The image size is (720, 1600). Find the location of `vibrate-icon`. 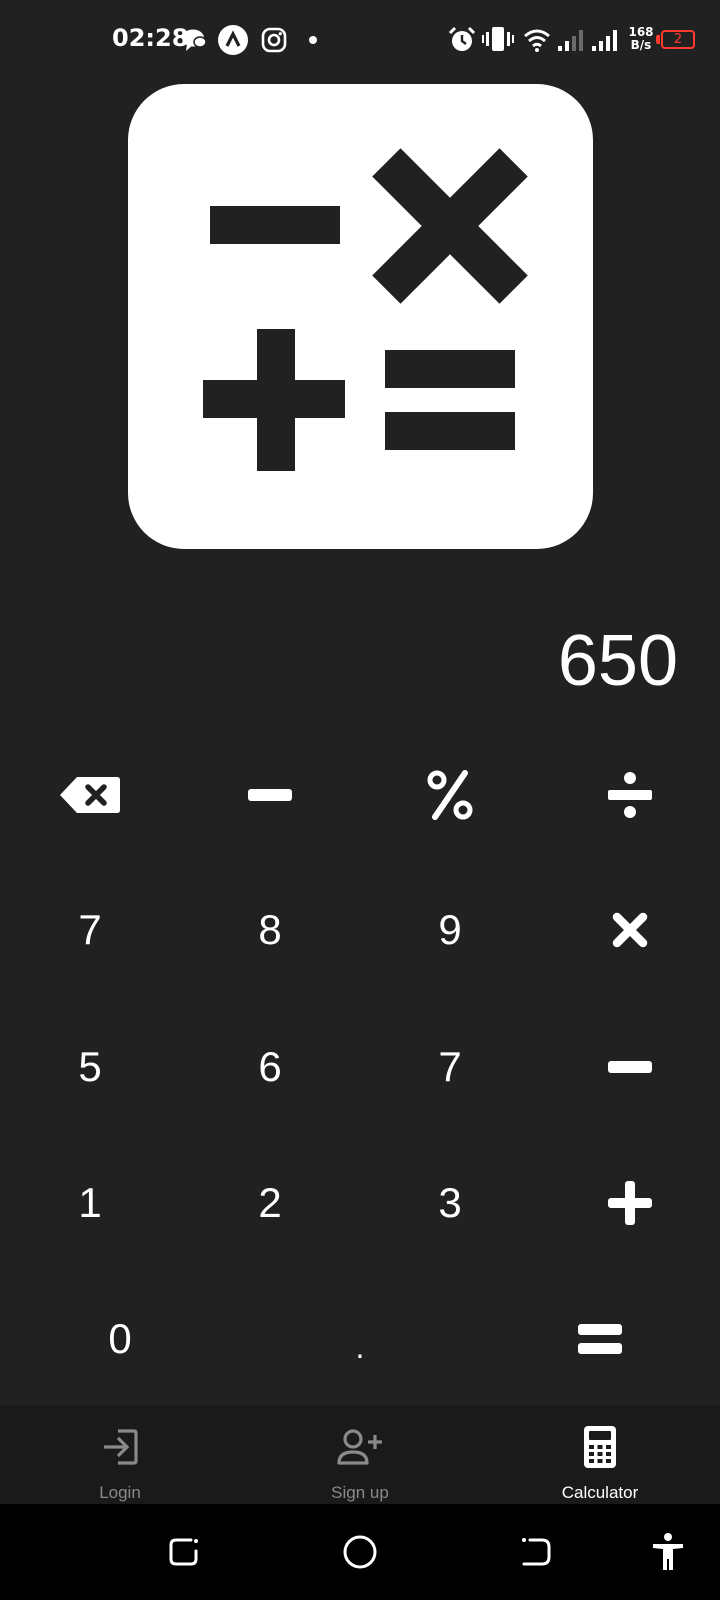

vibrate-icon is located at coordinates (498, 39).